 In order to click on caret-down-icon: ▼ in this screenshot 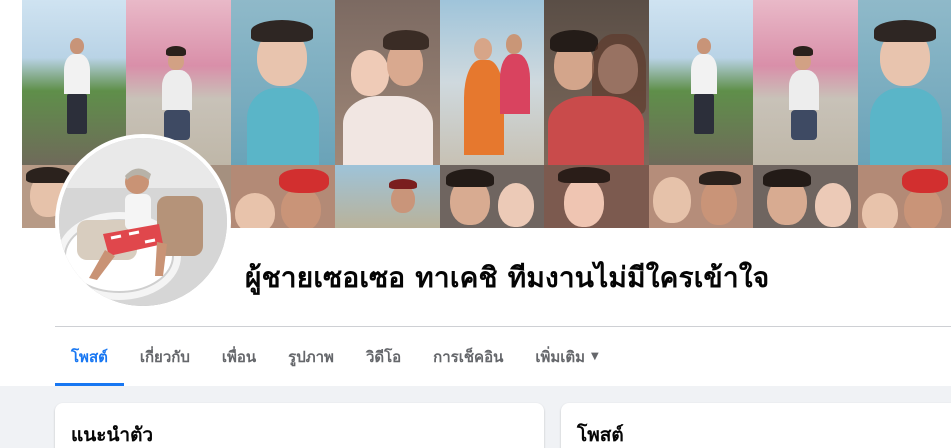, I will do `click(595, 356)`.